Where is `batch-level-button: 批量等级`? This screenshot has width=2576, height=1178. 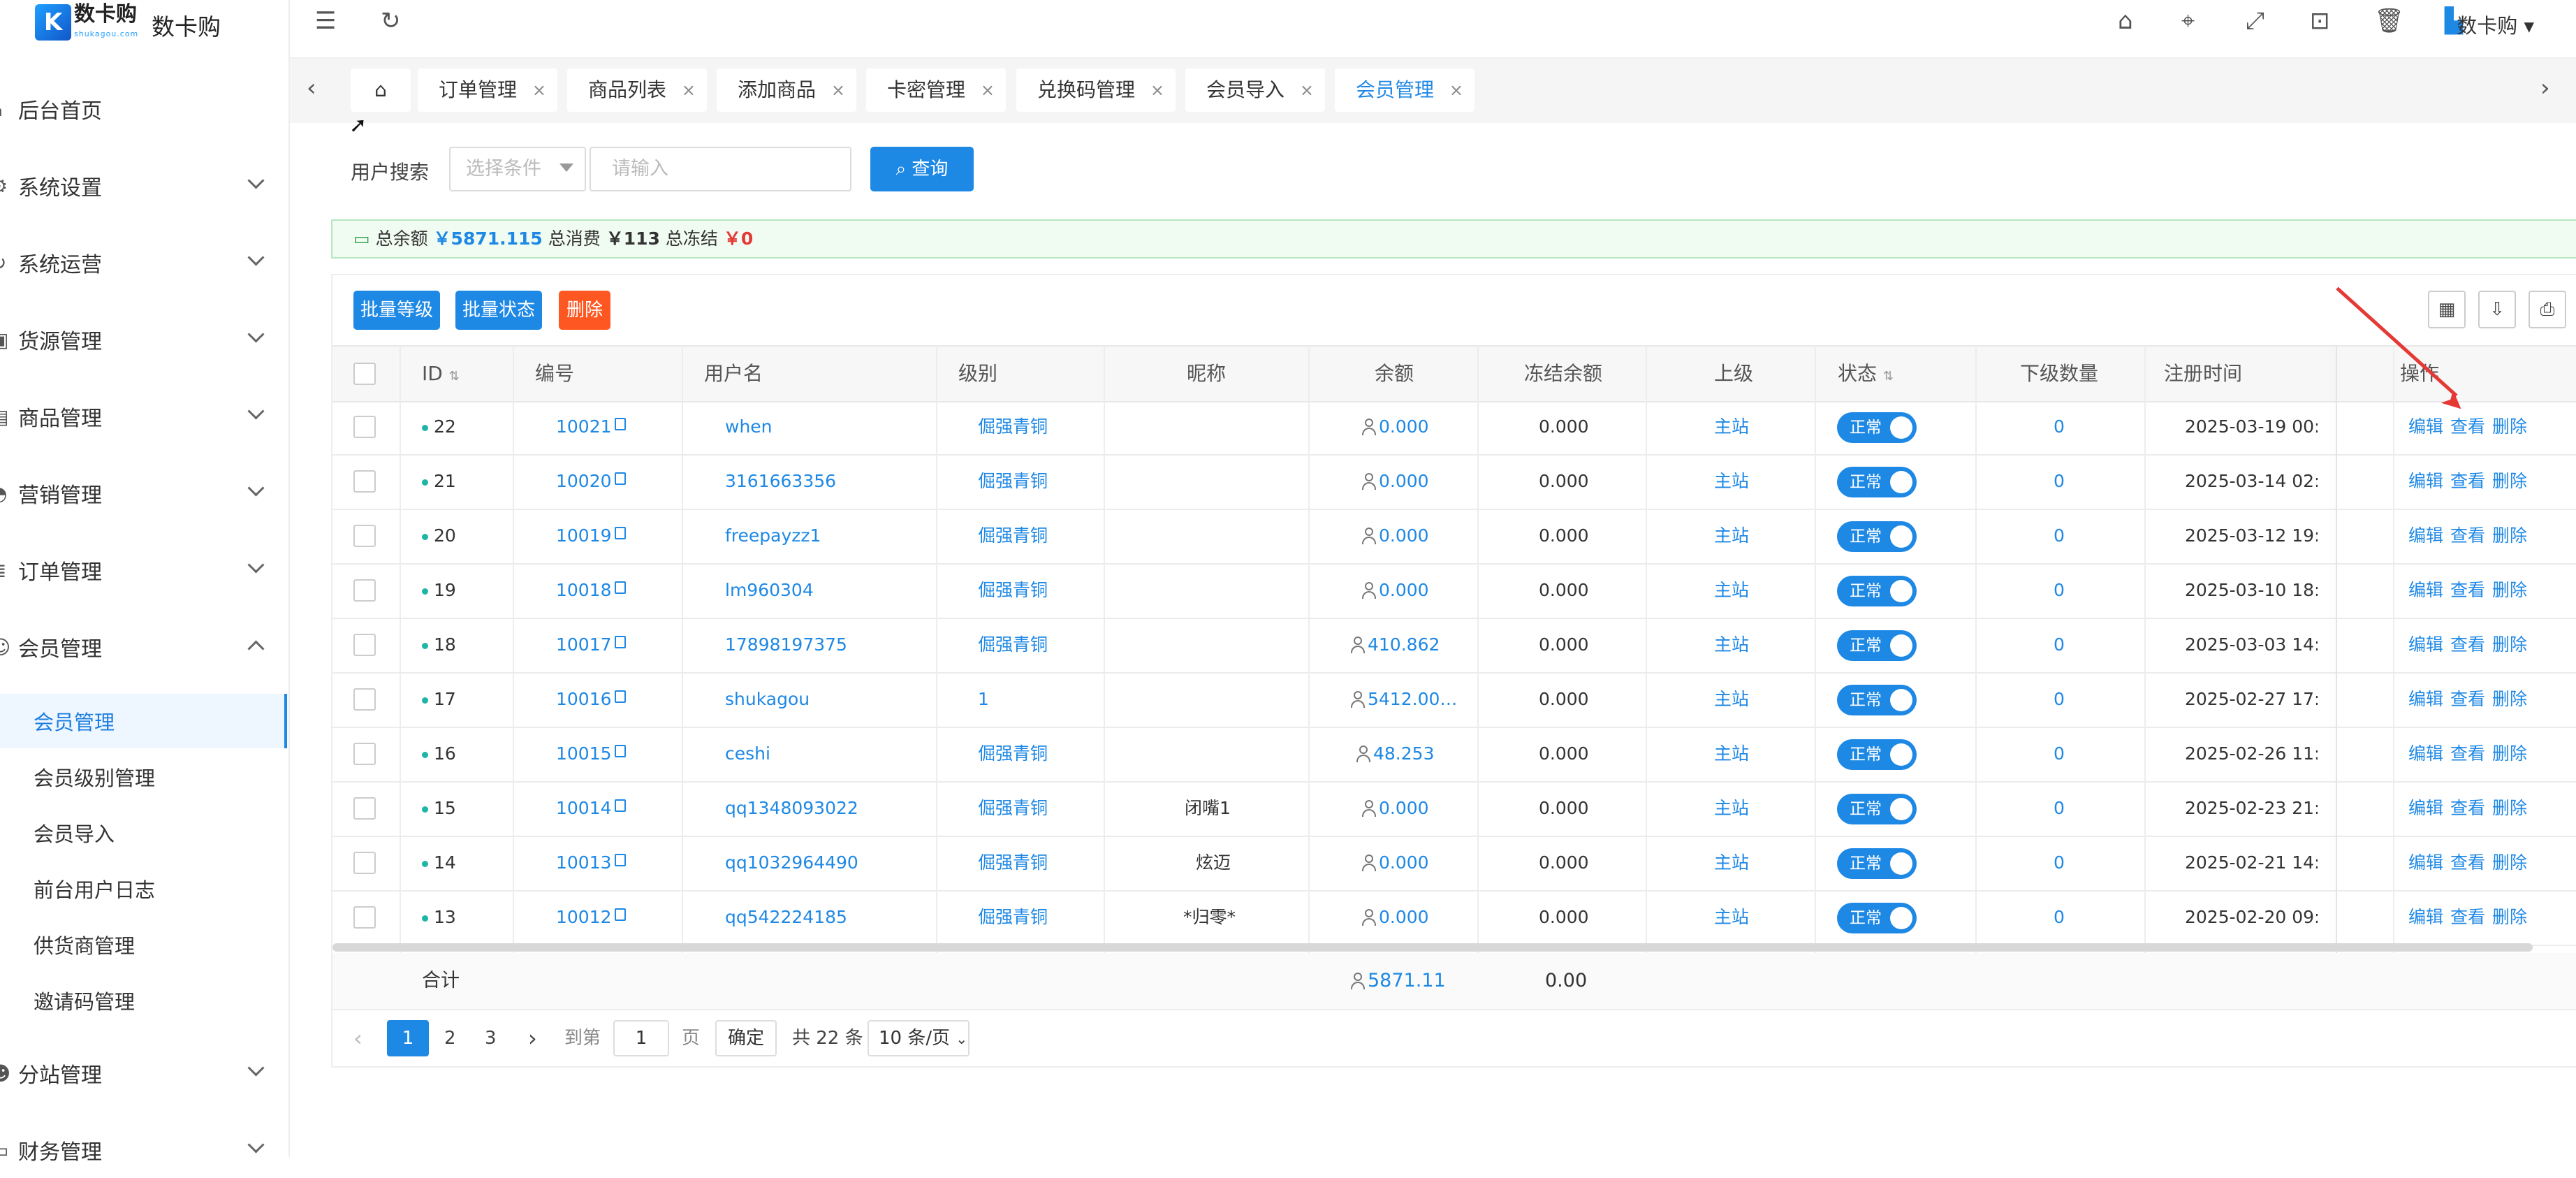 batch-level-button: 批量等级 is located at coordinates (397, 310).